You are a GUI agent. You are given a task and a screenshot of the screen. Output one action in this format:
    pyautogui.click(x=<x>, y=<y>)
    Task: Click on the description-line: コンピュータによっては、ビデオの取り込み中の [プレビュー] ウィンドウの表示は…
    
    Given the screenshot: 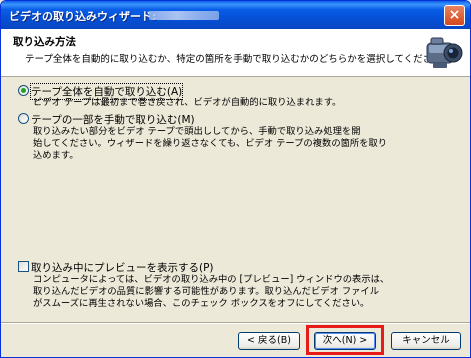 What is the action you would take?
    pyautogui.click(x=211, y=279)
    